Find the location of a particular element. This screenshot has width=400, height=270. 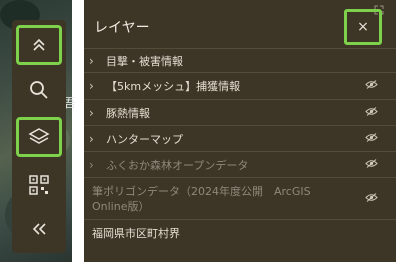

qr-grid-button is located at coordinates (39, 185).